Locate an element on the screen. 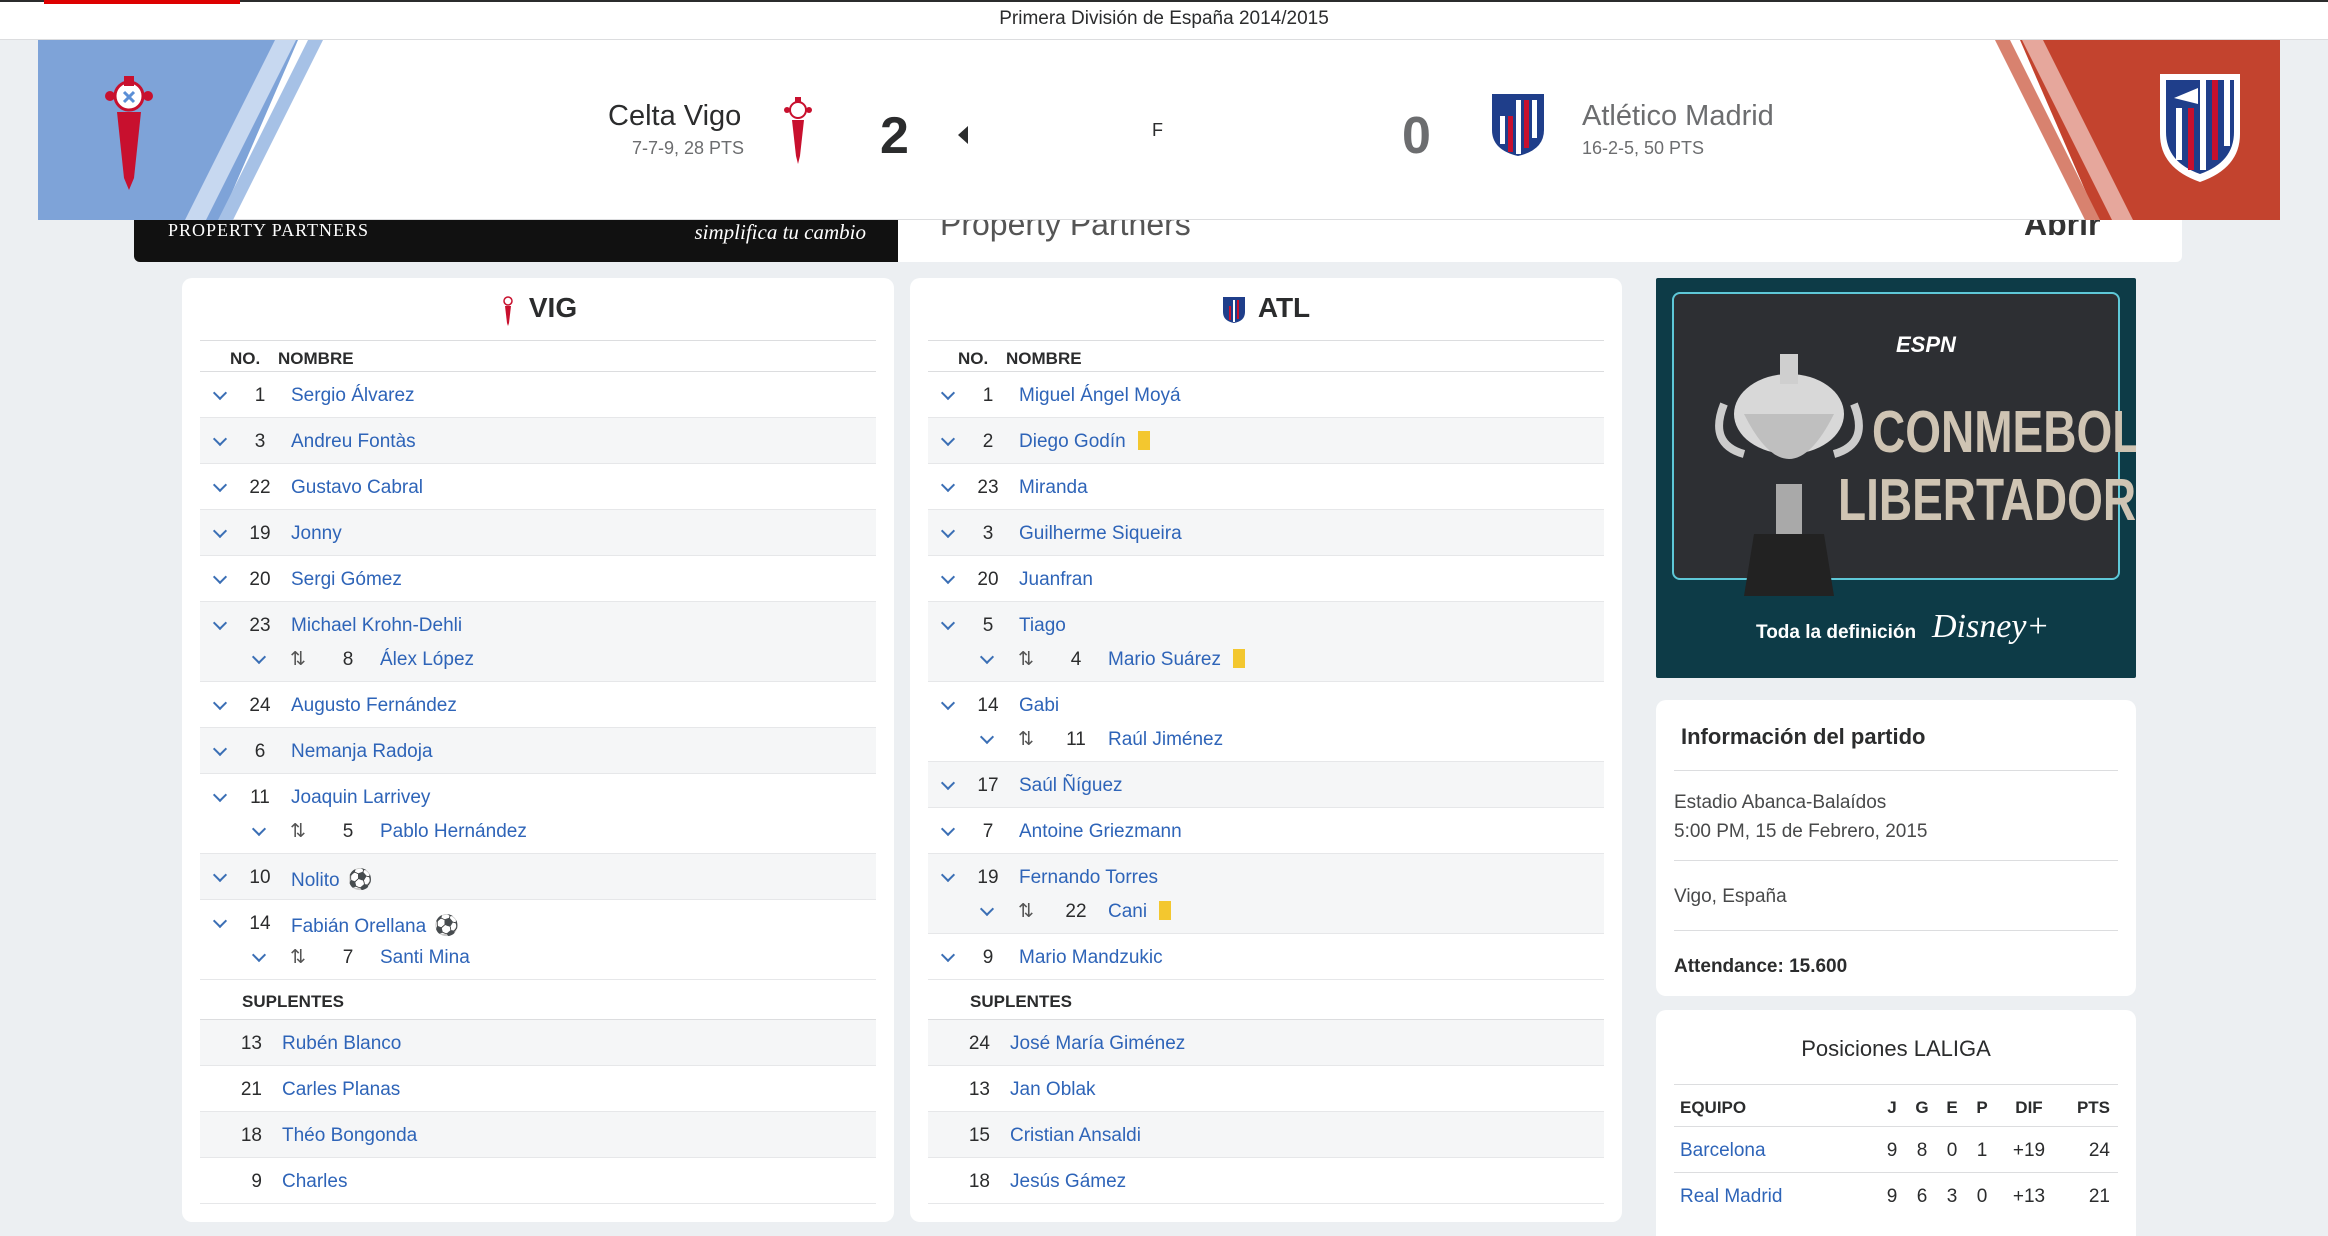 The height and width of the screenshot is (1236, 2328). player-name: Mario Mandzukic is located at coordinates (1091, 958).